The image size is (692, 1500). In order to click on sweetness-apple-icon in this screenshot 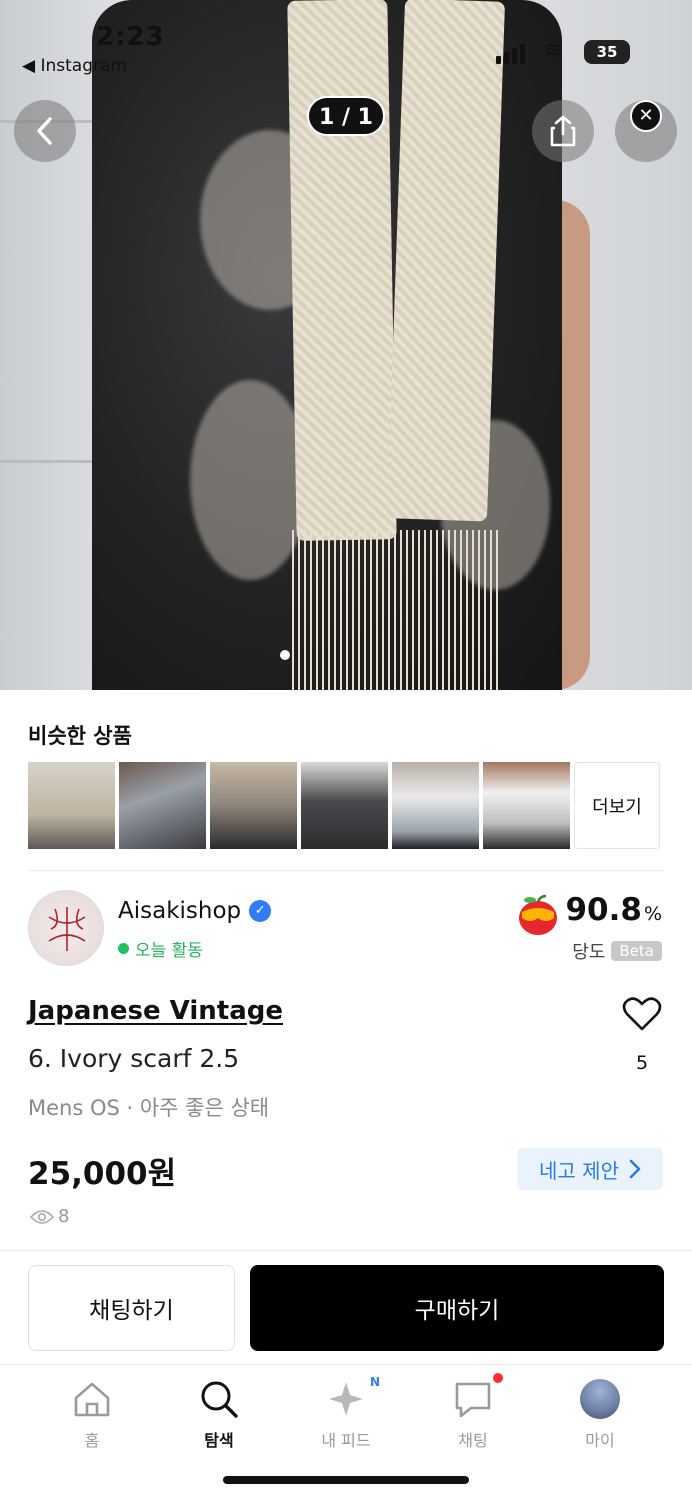, I will do `click(538, 914)`.